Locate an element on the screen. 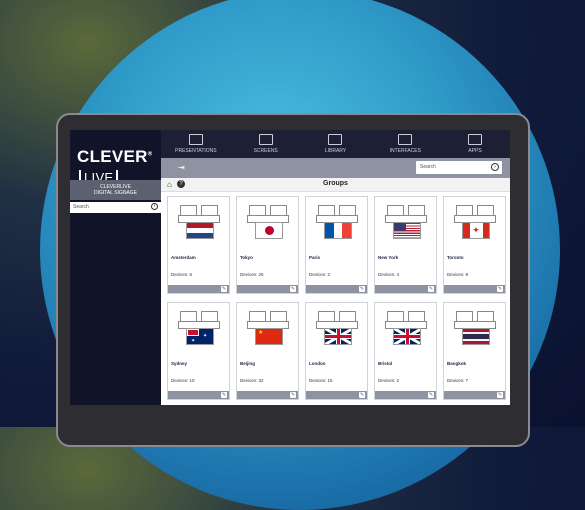  group-device-count: Devices: 4 is located at coordinates (389, 274).